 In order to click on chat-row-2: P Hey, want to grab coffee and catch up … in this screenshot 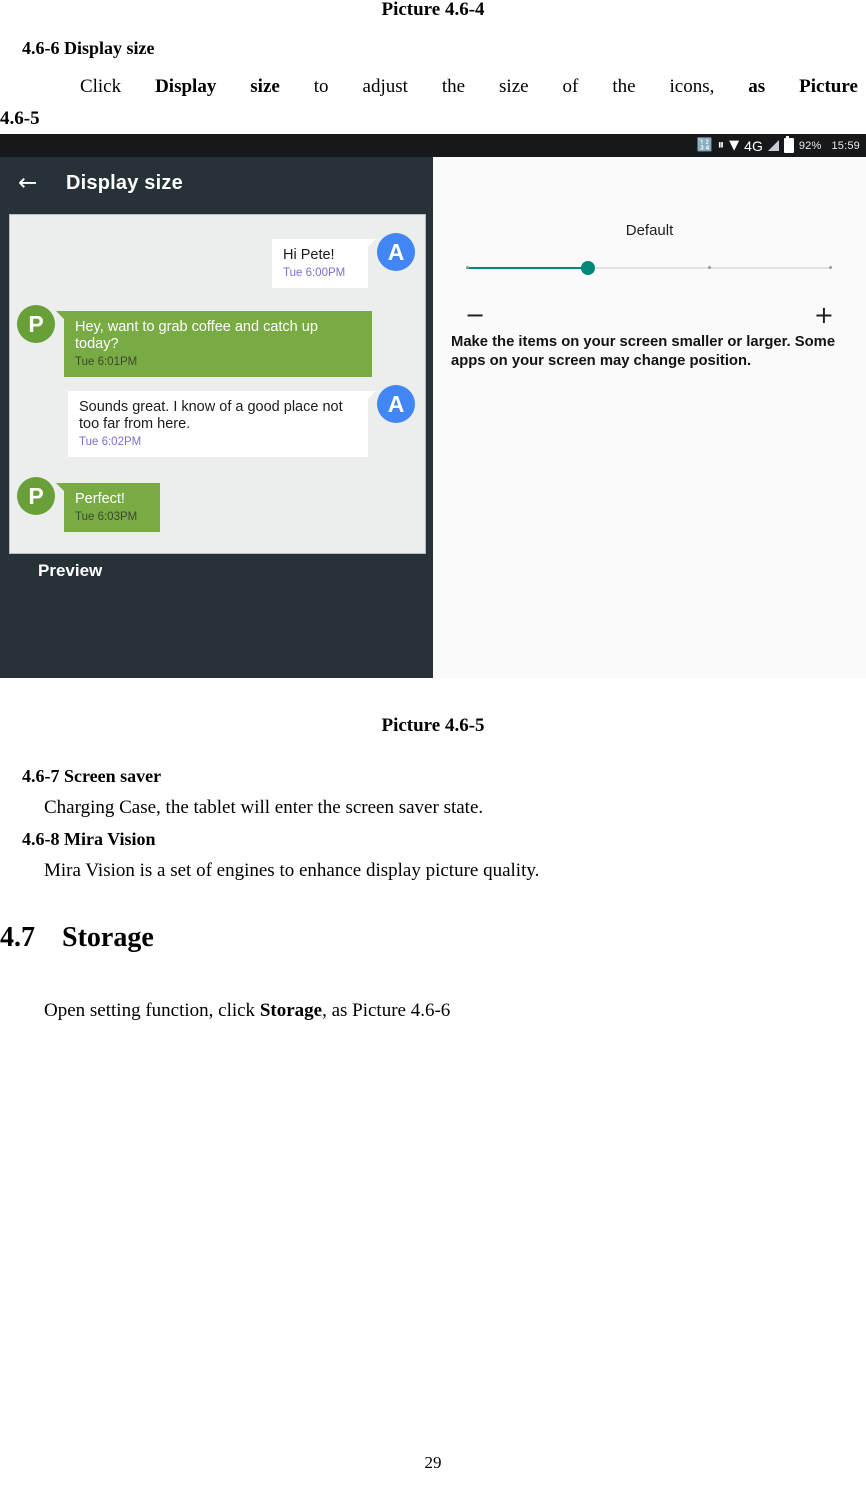, I will do `click(194, 341)`.